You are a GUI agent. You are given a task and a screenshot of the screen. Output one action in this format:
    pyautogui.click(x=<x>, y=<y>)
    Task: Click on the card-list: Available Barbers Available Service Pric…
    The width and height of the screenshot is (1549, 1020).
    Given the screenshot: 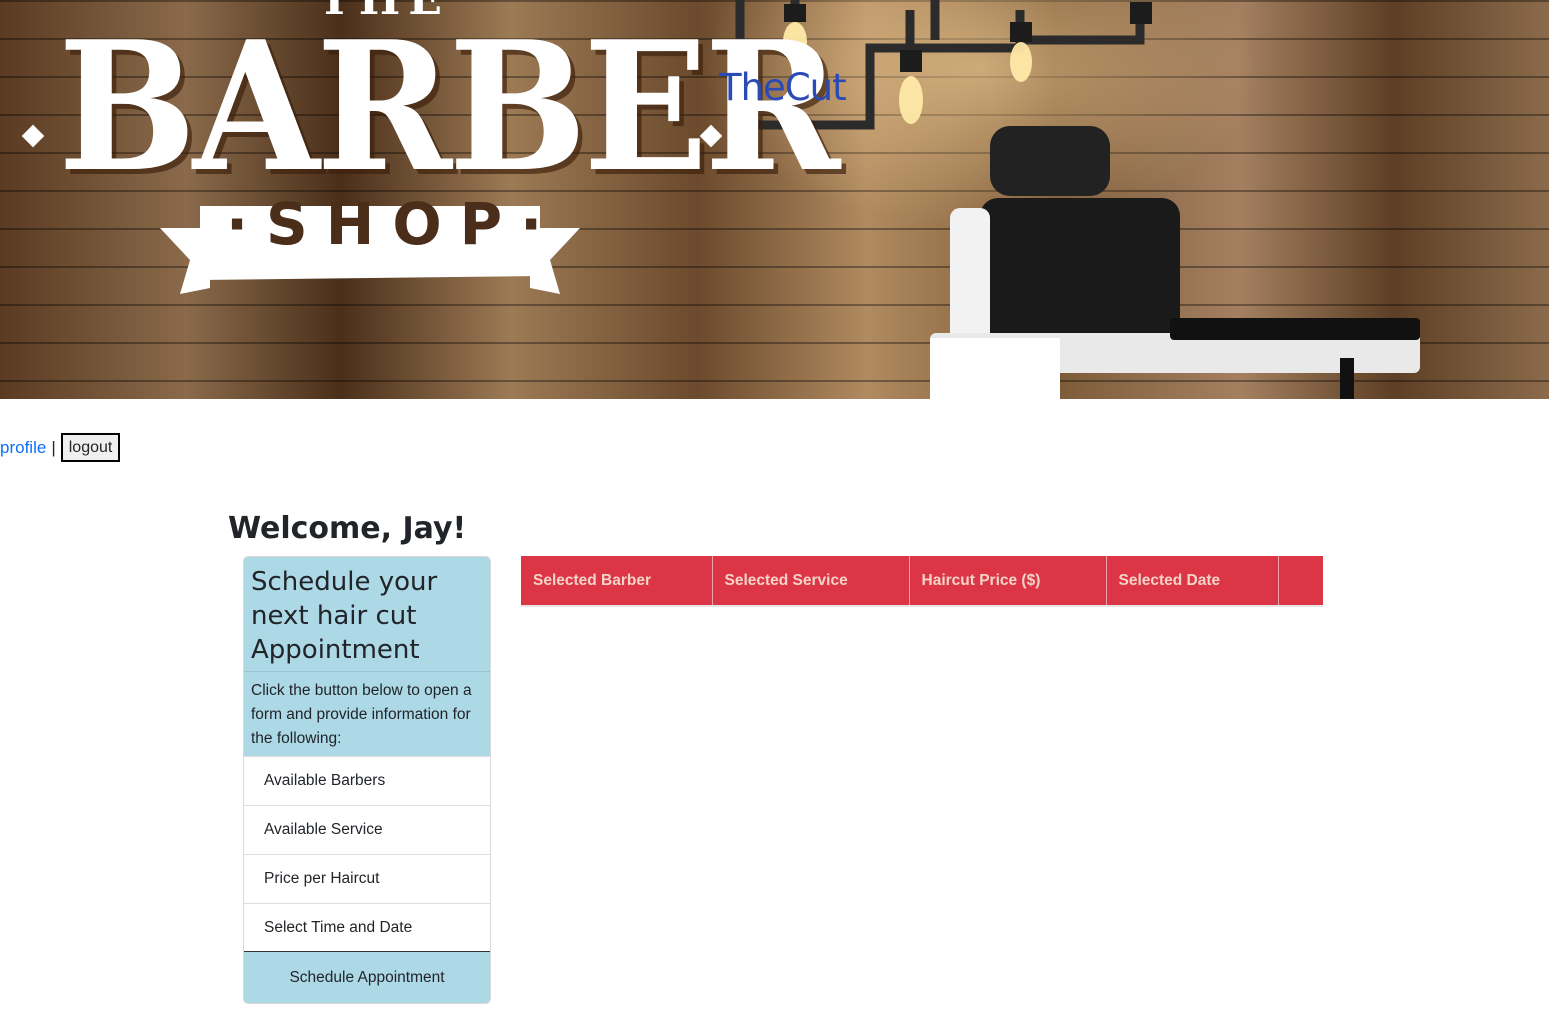 What is the action you would take?
    pyautogui.click(x=367, y=854)
    